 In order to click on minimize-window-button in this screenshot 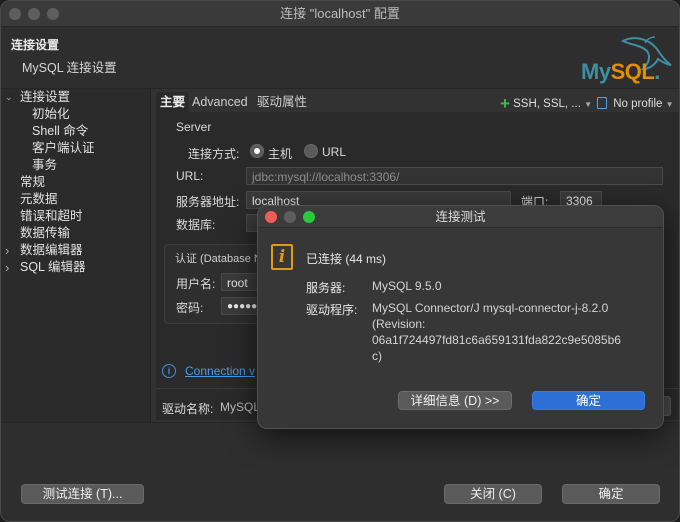, I will do `click(34, 14)`.